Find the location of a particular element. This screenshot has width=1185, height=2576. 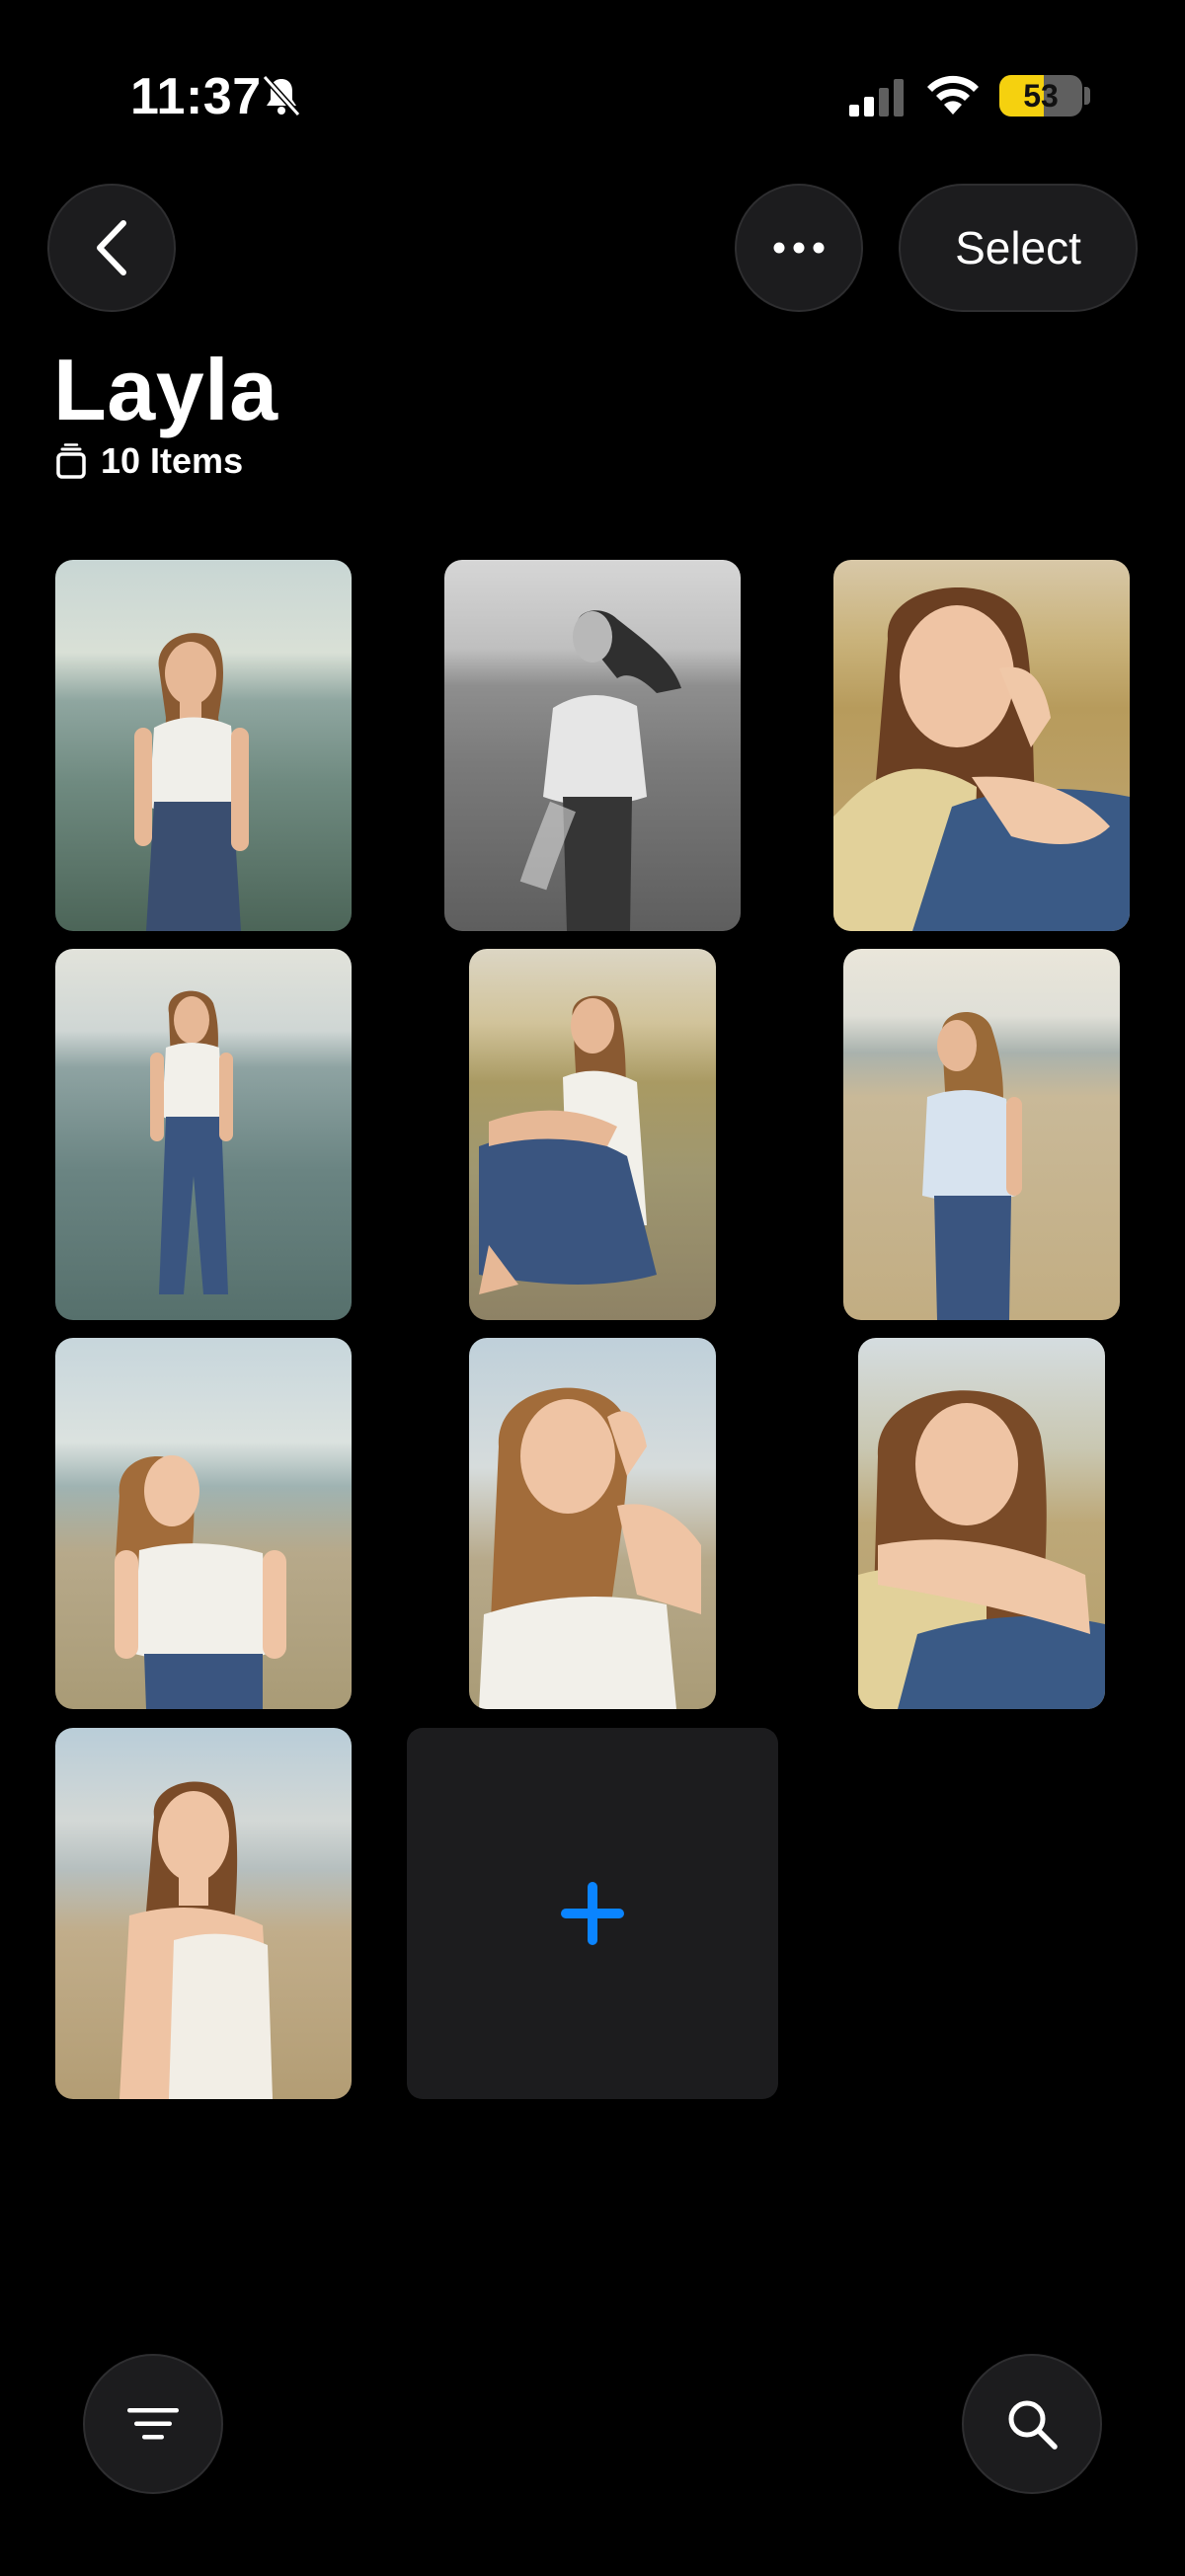

add-photo-tile is located at coordinates (592, 1913).